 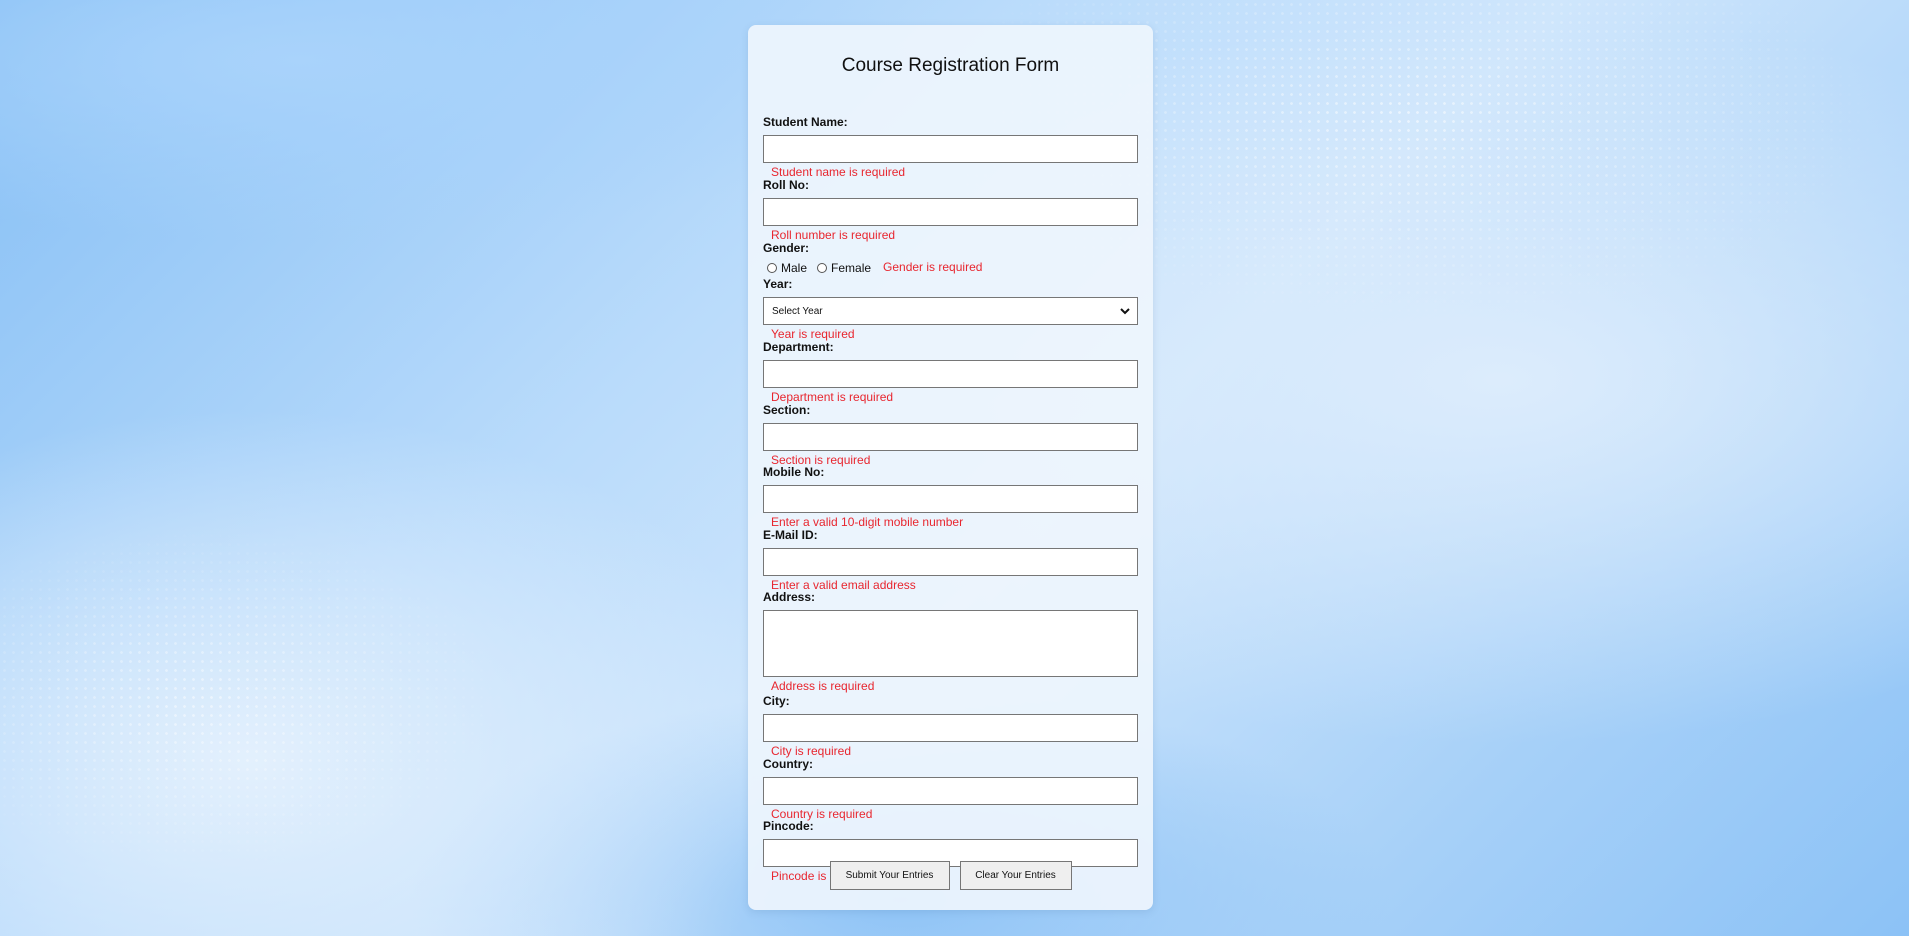 I want to click on submit-button: Submit Your Entries, so click(x=889, y=875).